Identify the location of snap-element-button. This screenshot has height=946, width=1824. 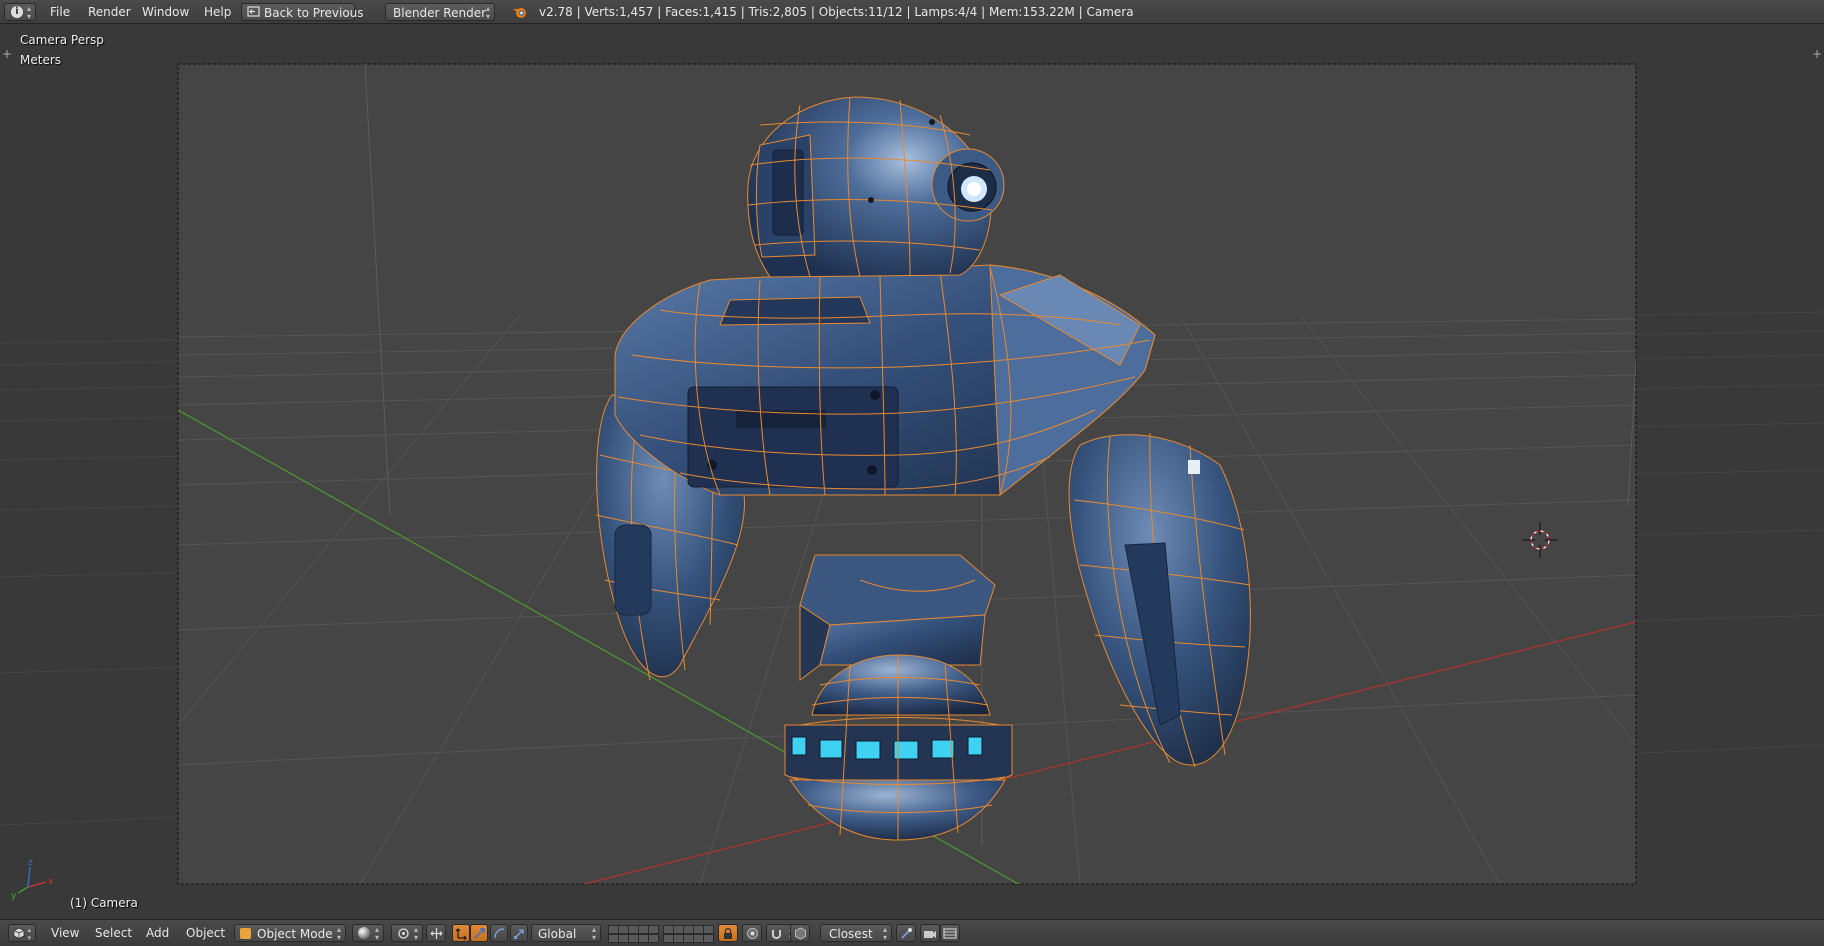
(800, 933).